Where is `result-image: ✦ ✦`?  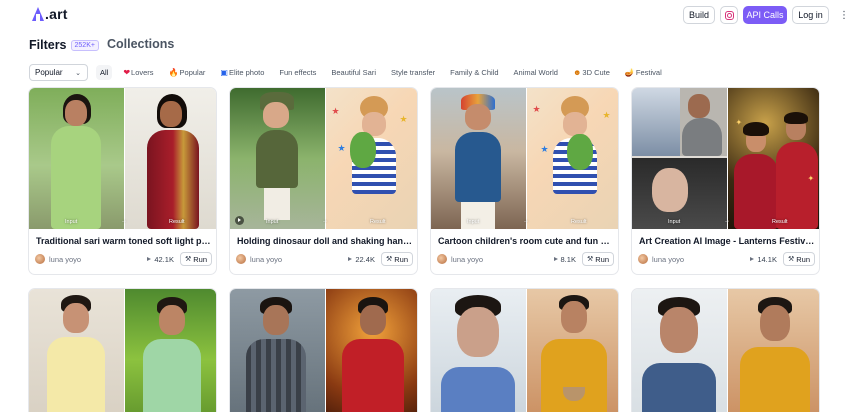
result-image: ✦ ✦ is located at coordinates (772, 158).